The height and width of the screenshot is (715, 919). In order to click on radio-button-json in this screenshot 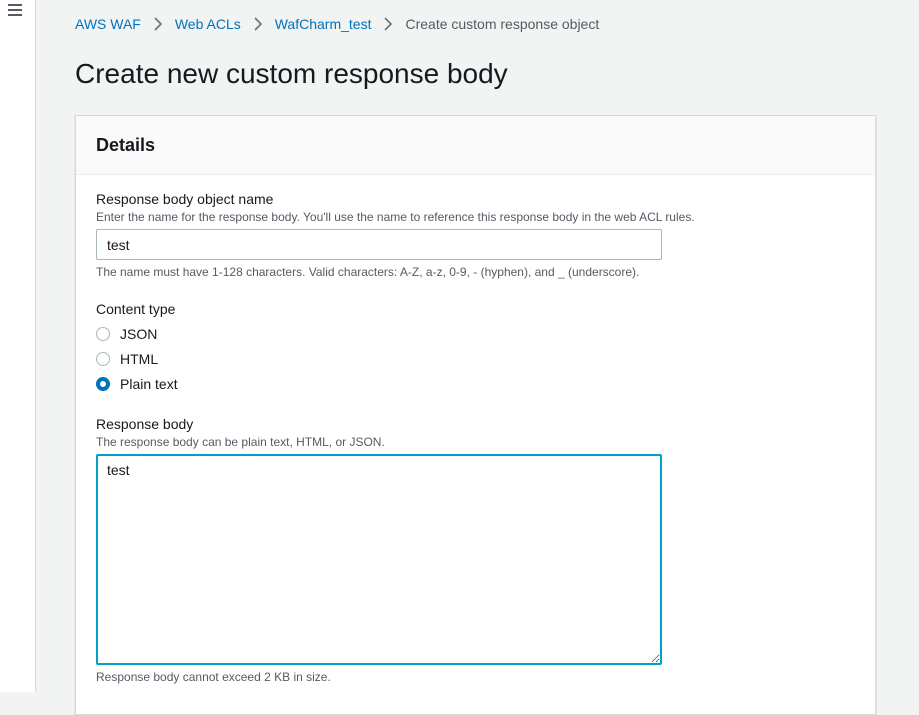, I will do `click(103, 334)`.